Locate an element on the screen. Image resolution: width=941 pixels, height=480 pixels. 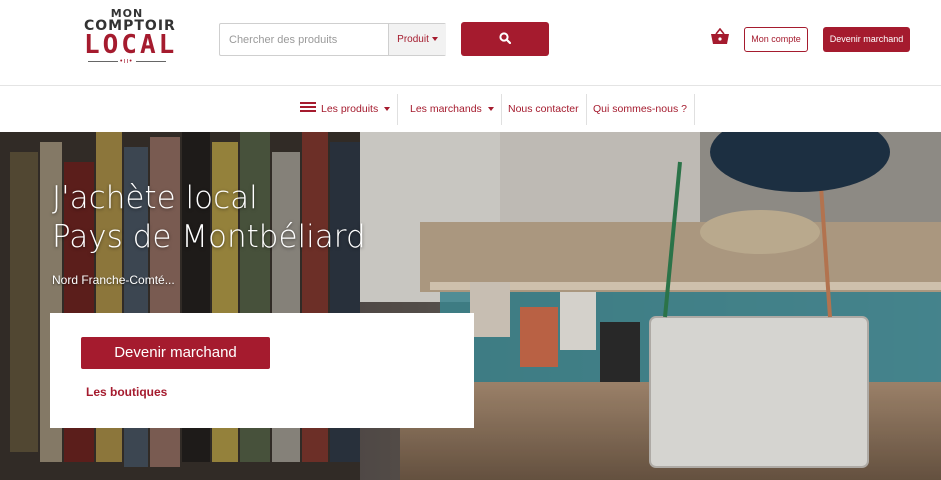
become-merchant-cta-button: Devenir marchand is located at coordinates (175, 353).